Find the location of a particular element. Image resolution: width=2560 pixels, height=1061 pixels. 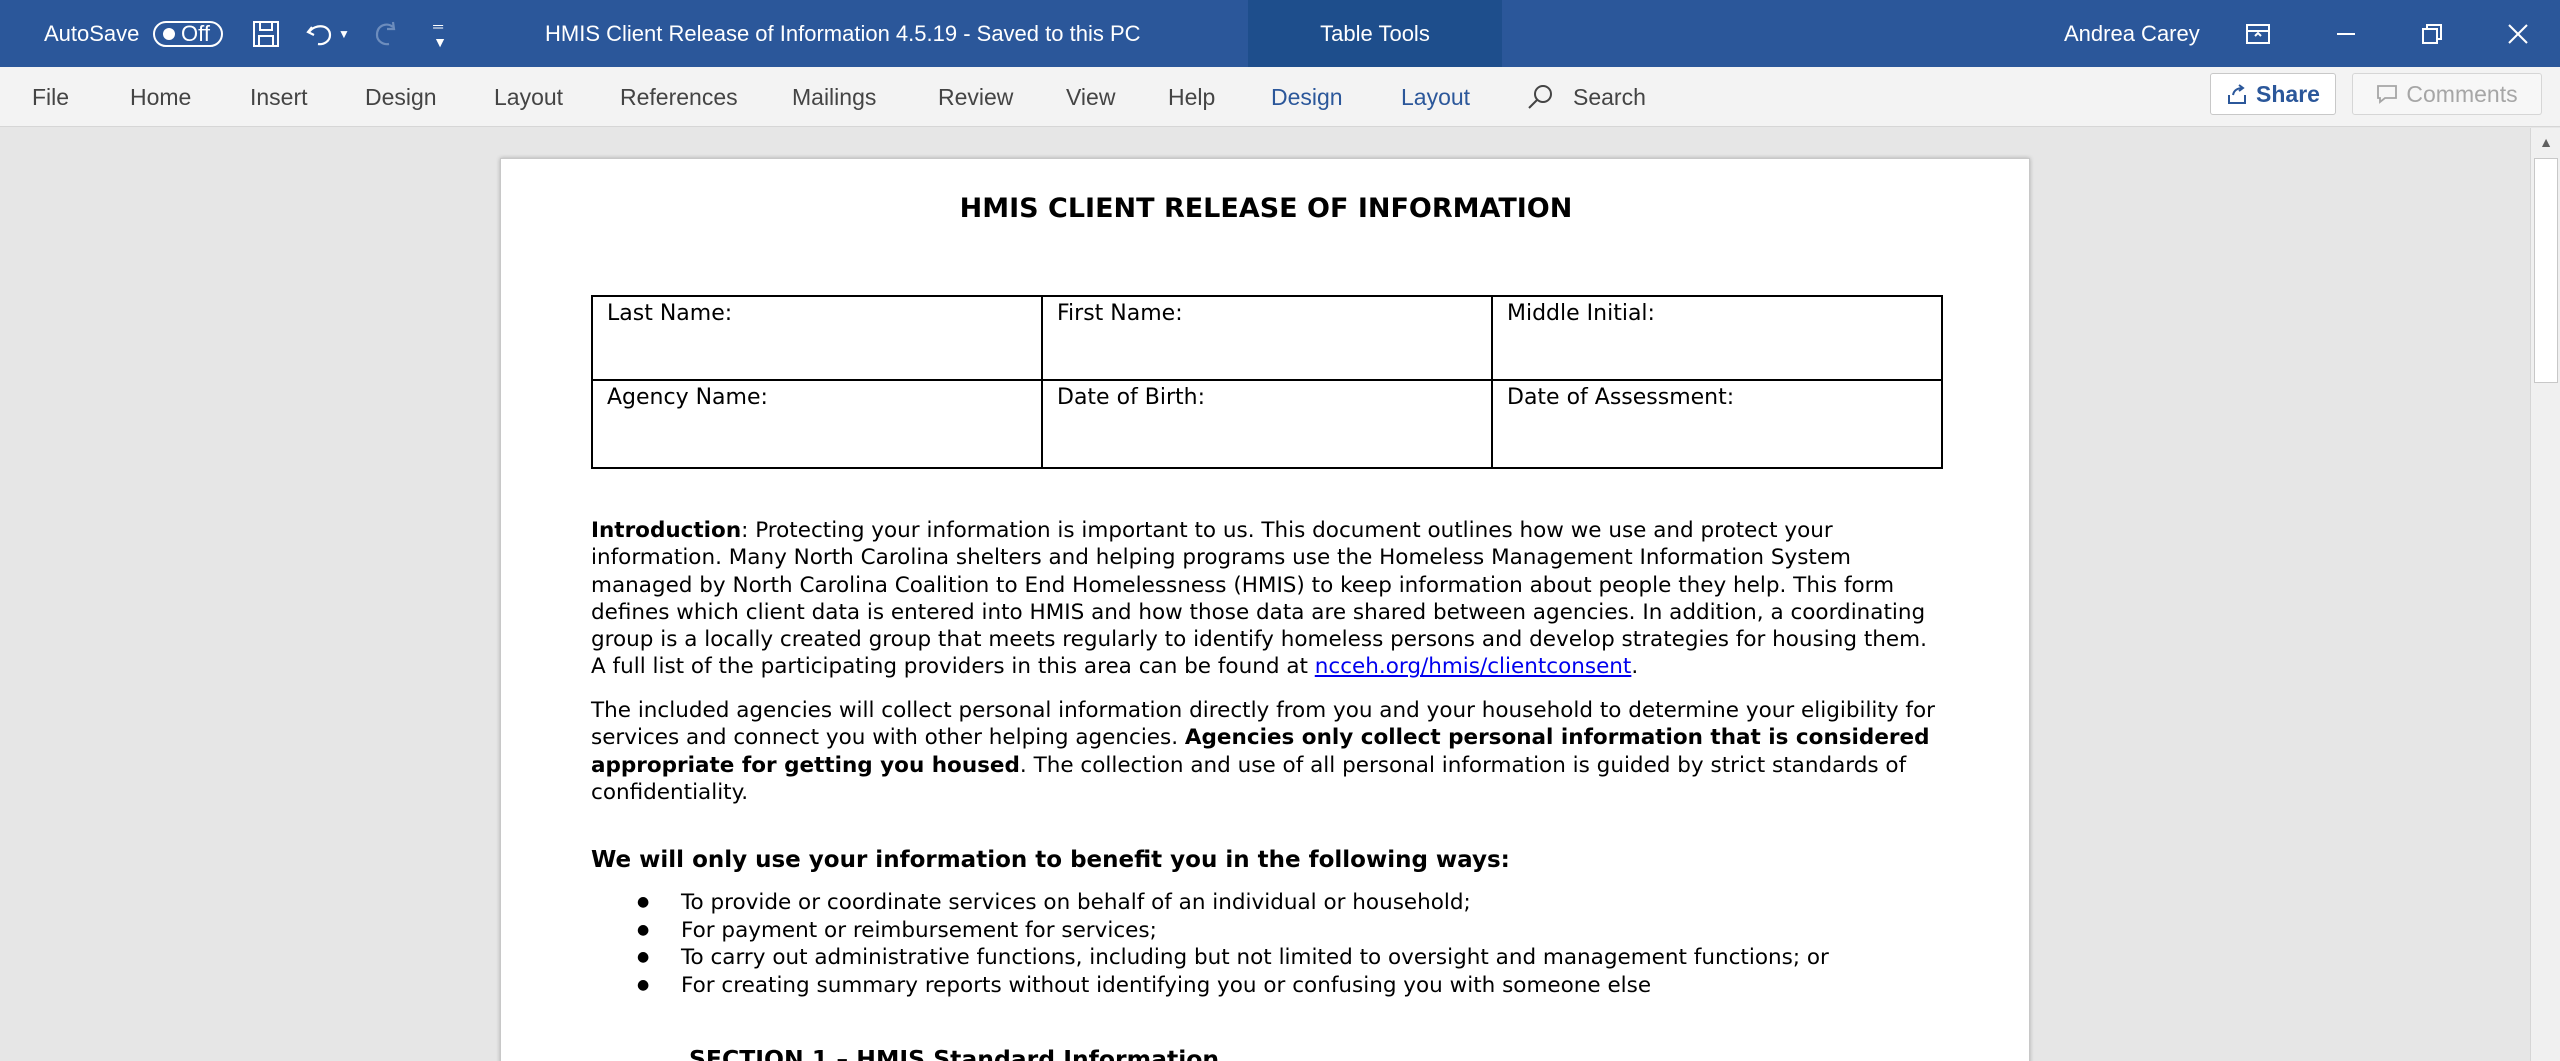

tab-mailings: Mailings is located at coordinates (834, 97).